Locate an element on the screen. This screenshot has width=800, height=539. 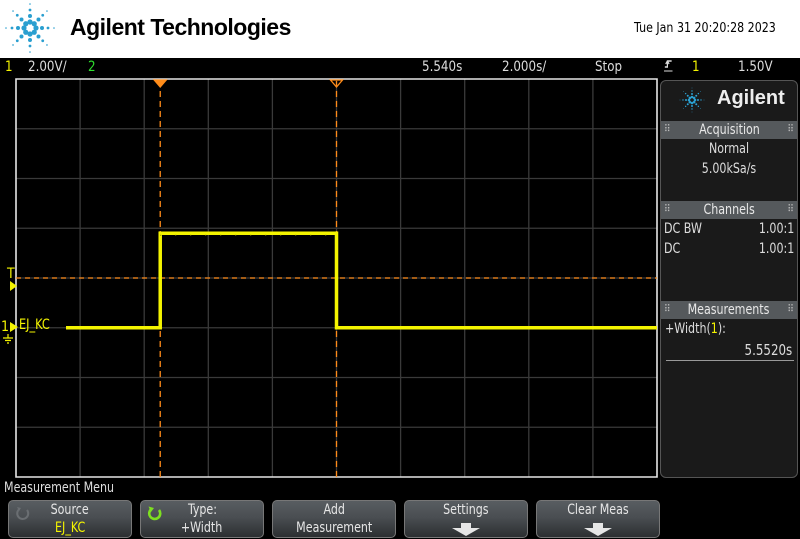
measurement-value: 5.5520s is located at coordinates (768, 350).